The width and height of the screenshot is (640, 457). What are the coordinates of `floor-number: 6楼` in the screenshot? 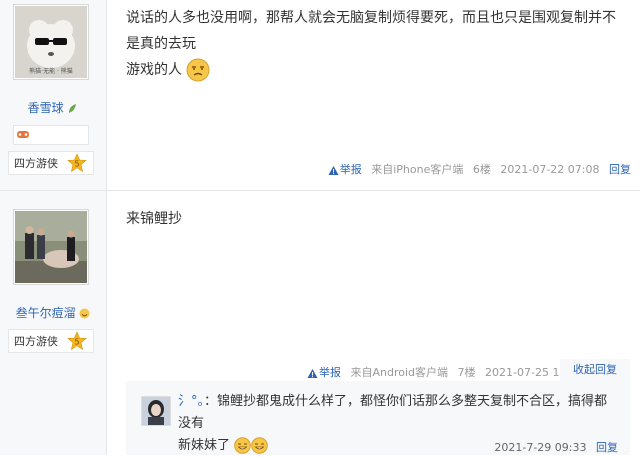 It's located at (481, 169).